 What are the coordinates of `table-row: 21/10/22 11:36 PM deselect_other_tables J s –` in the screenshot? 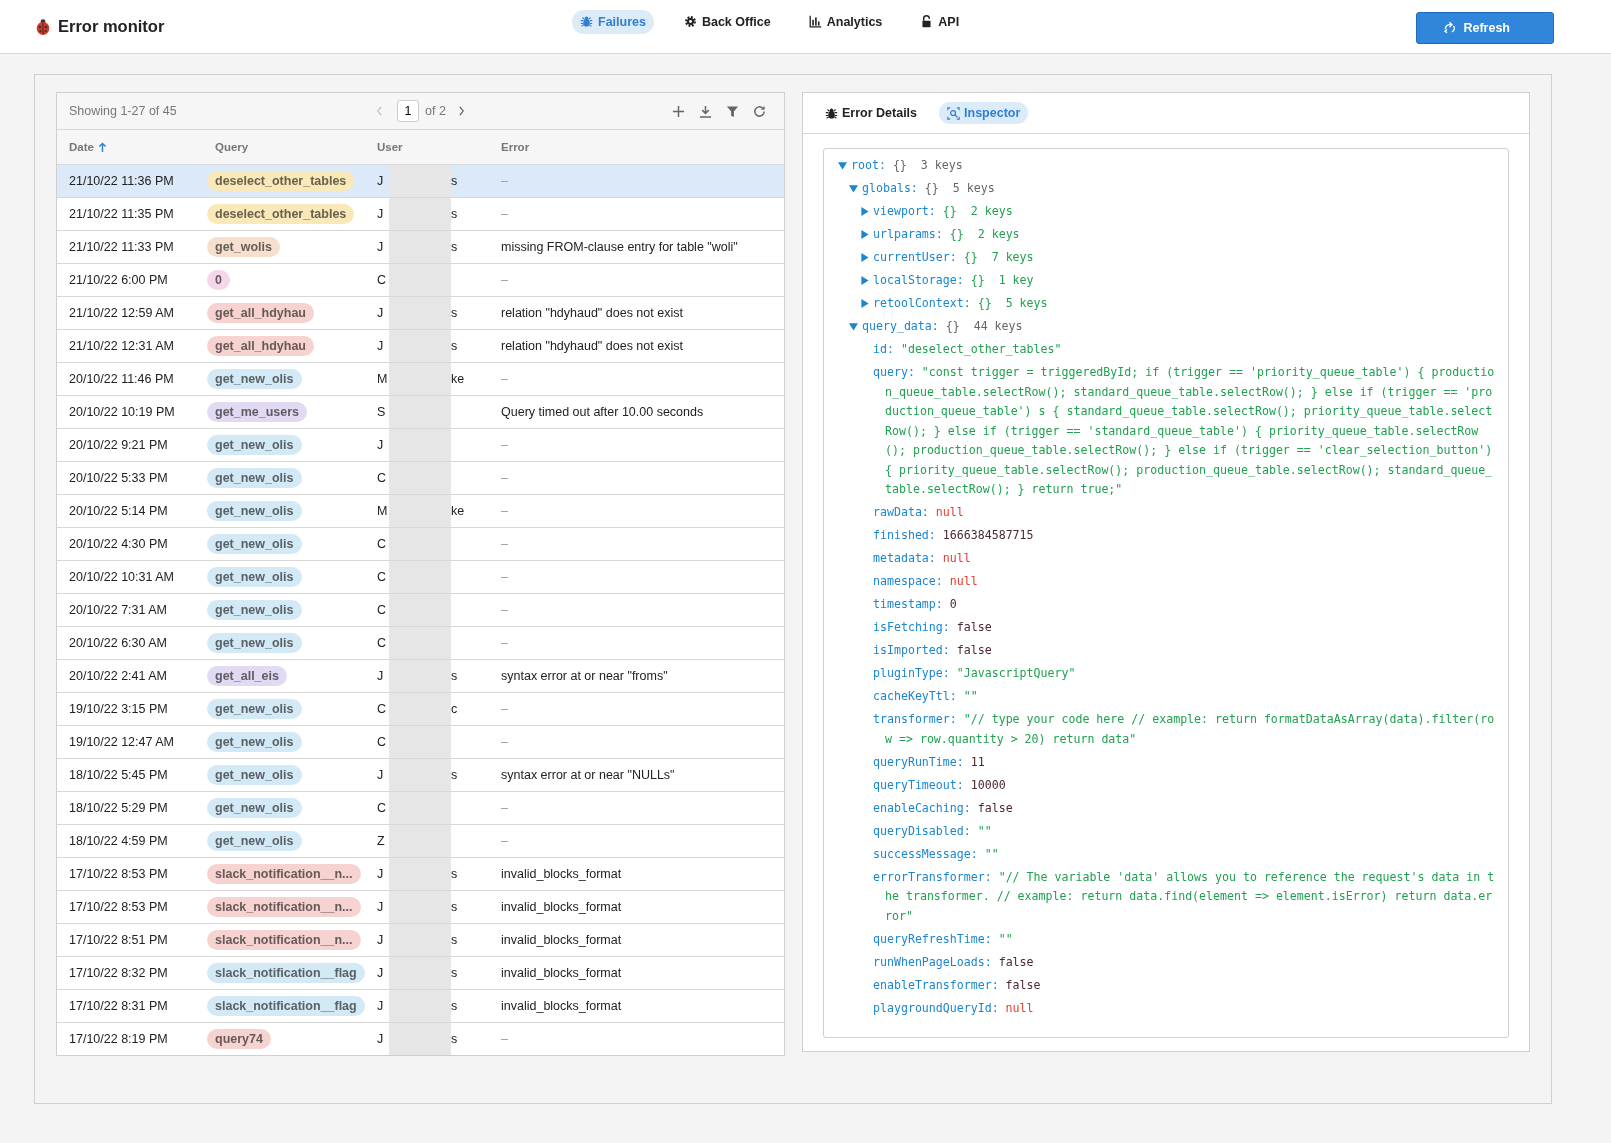 It's located at (420, 181).